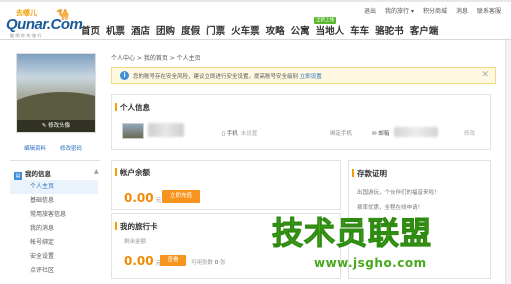 The image size is (511, 284). What do you see at coordinates (370, 263) in the screenshot?
I see `watermark-url: www.jsgho.com` at bounding box center [370, 263].